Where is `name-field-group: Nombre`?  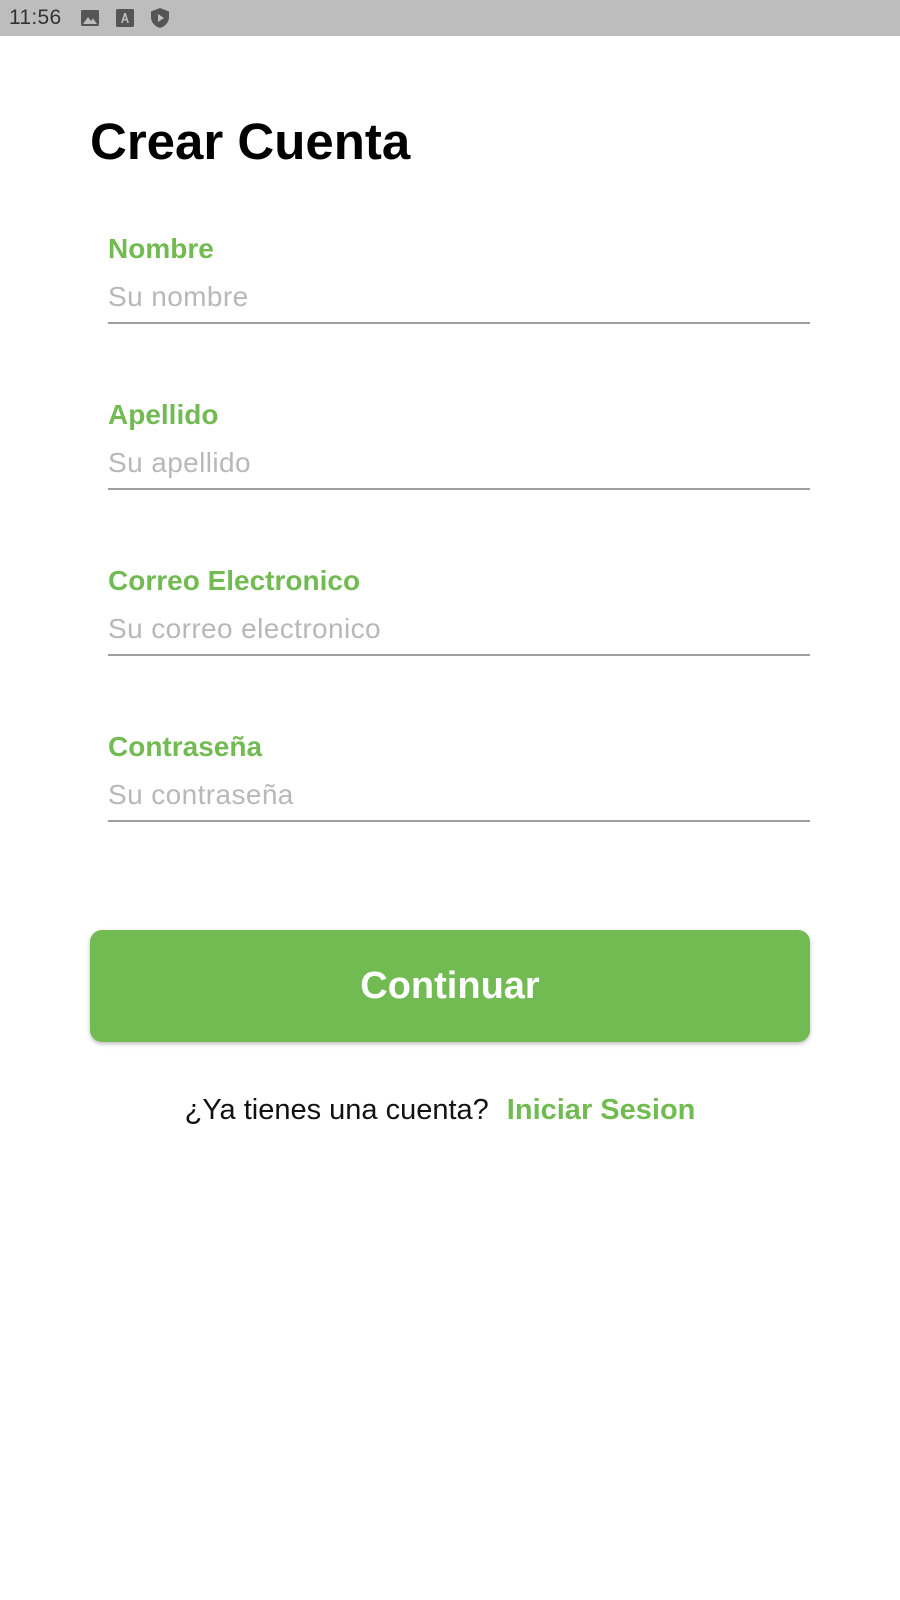
name-field-group: Nombre is located at coordinates (459, 278).